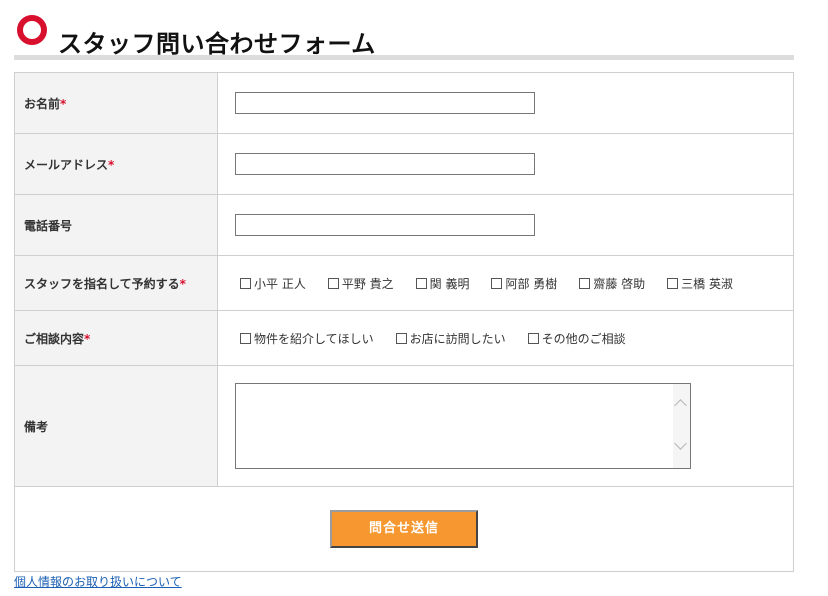  Describe the element at coordinates (583, 338) in the screenshot. I see `consult-option-label: その他のご相談` at that location.